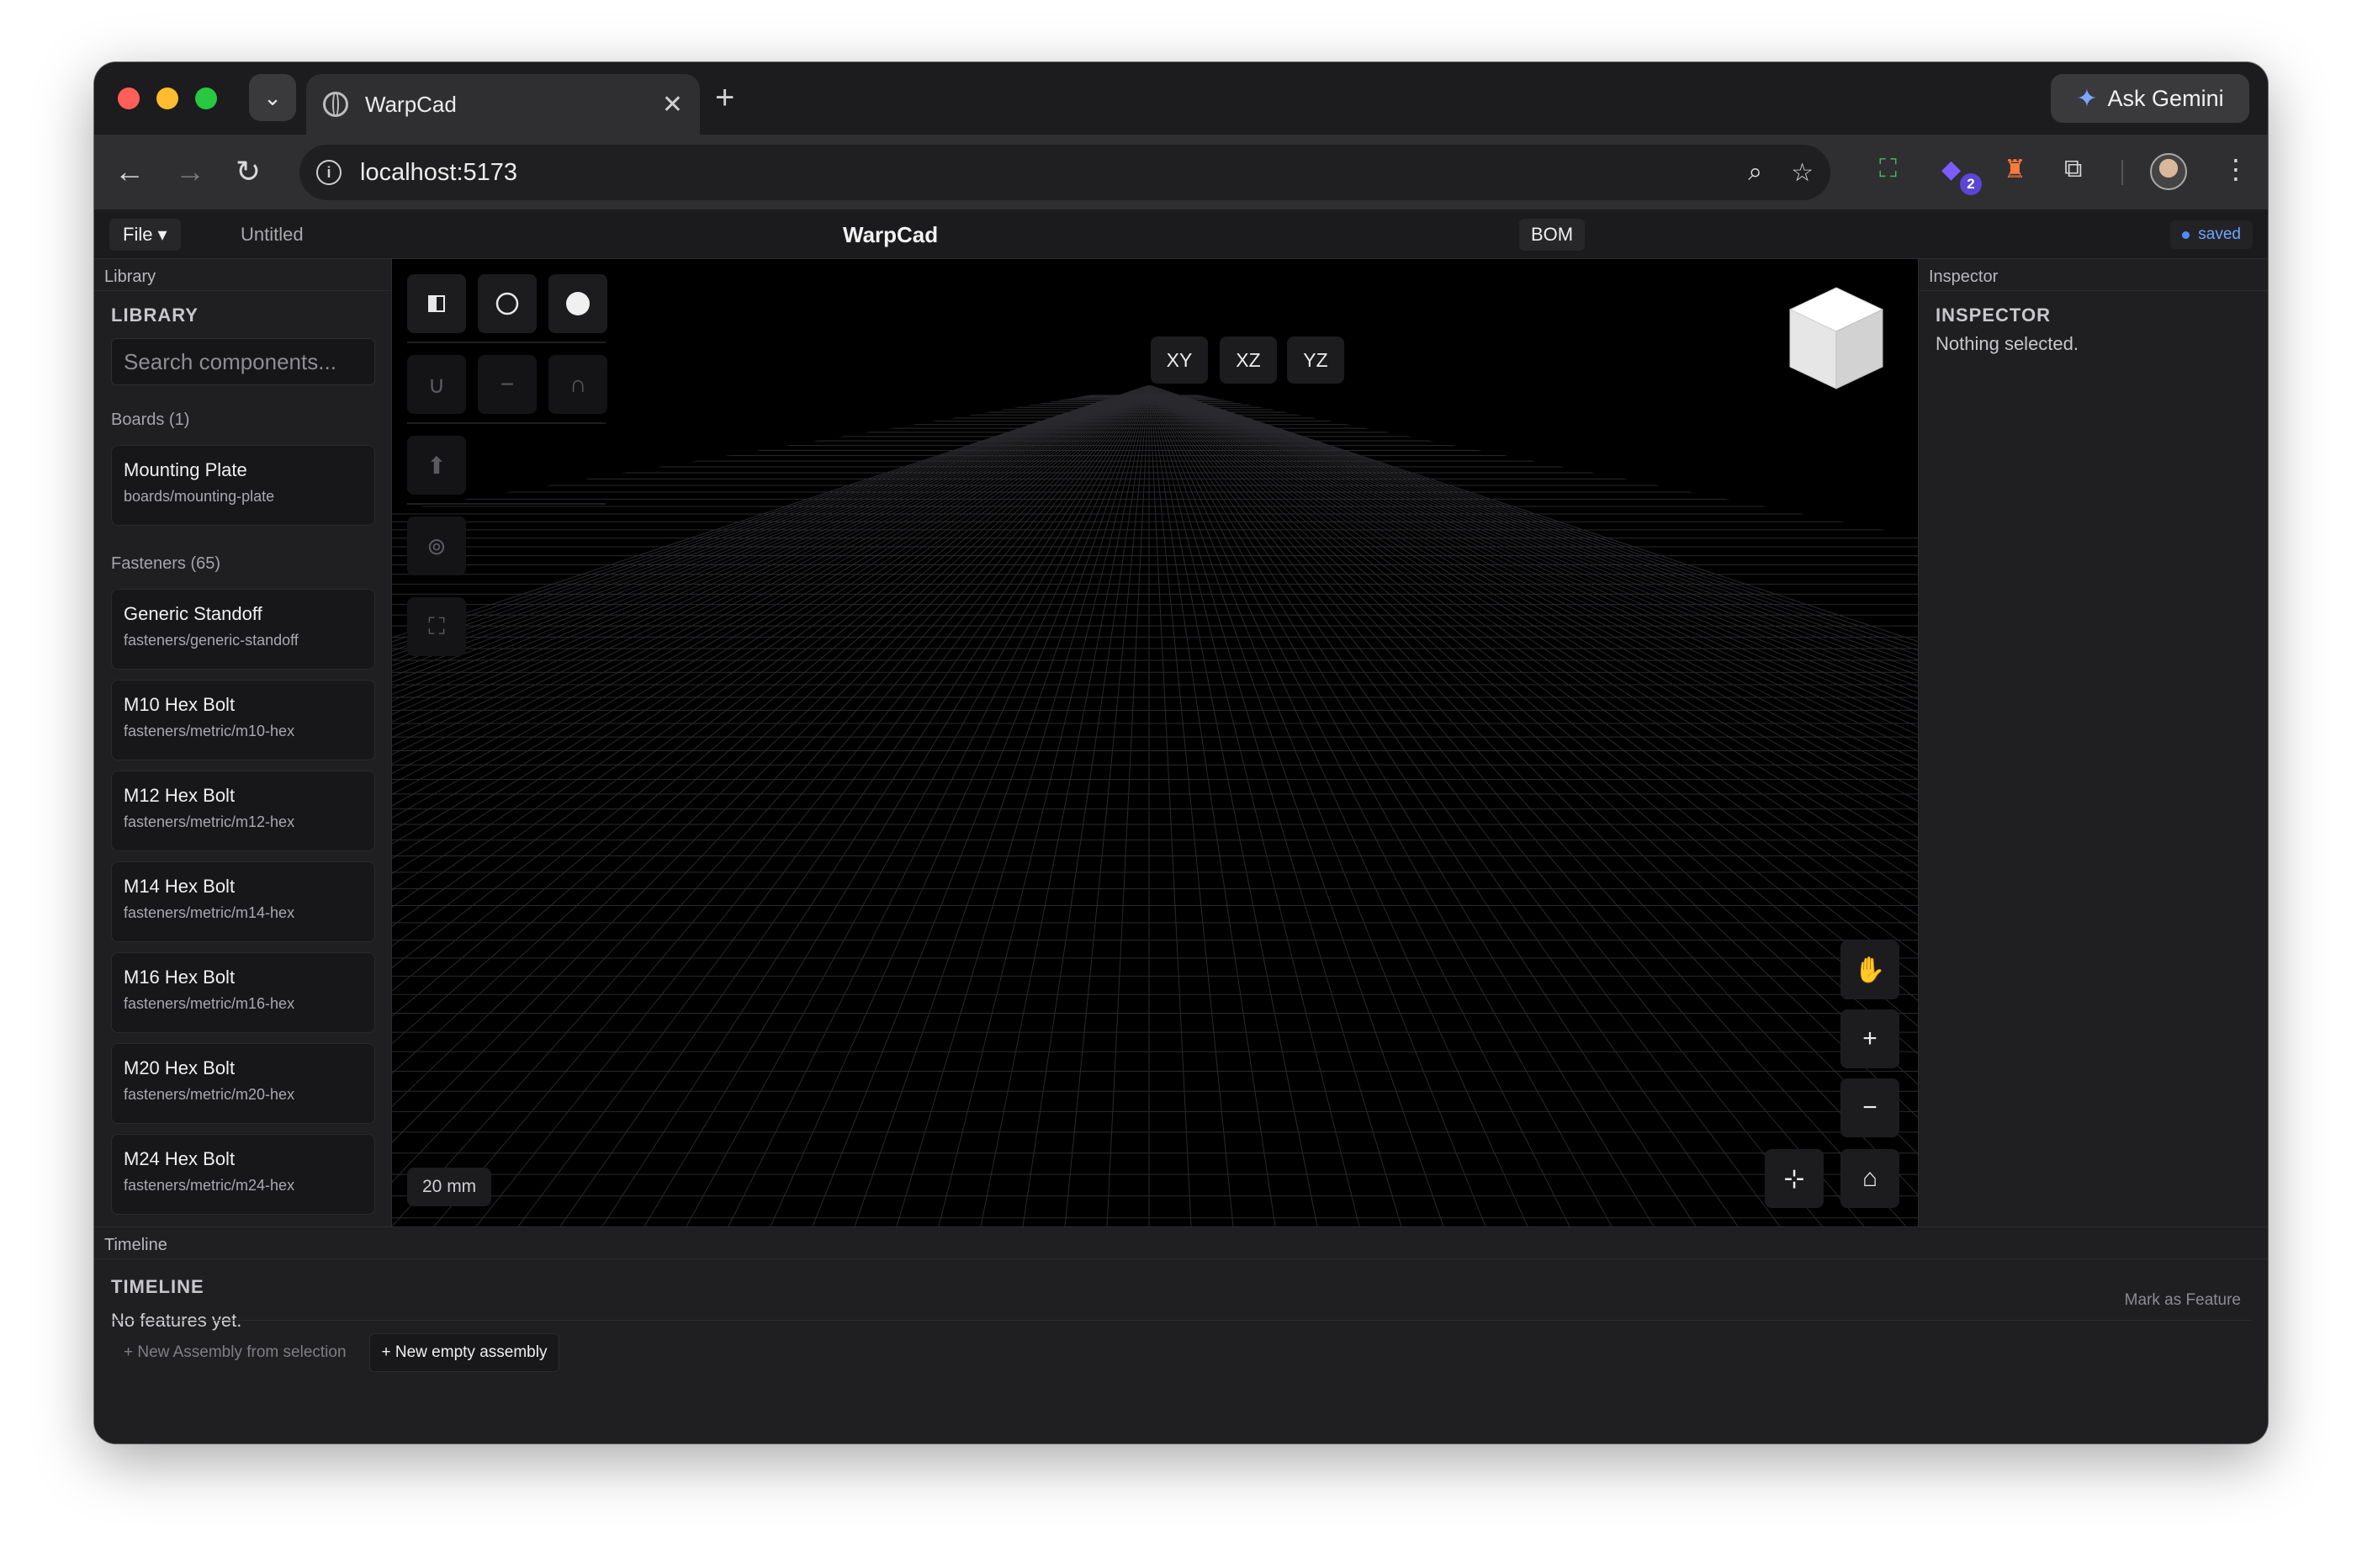  I want to click on library-item-path: boards/mounting-plate, so click(200, 496).